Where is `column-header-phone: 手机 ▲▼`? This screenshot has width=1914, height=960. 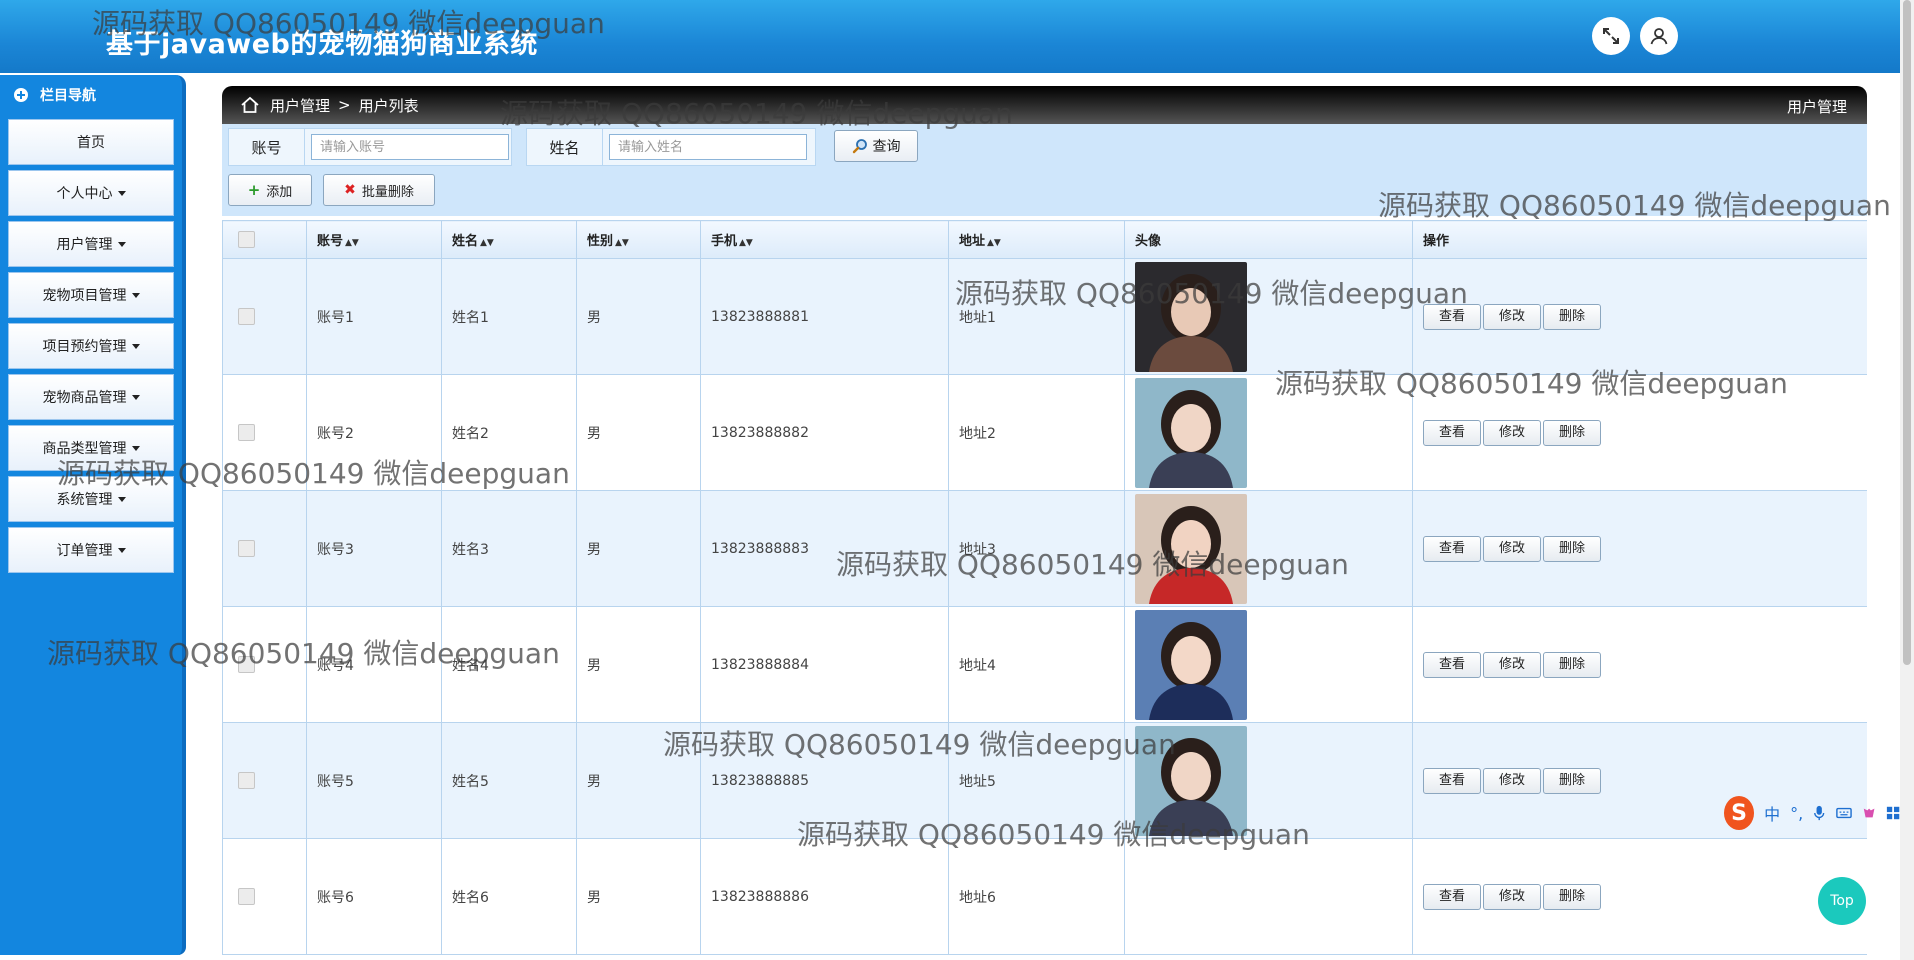 column-header-phone: 手机 ▲▼ is located at coordinates (824, 239).